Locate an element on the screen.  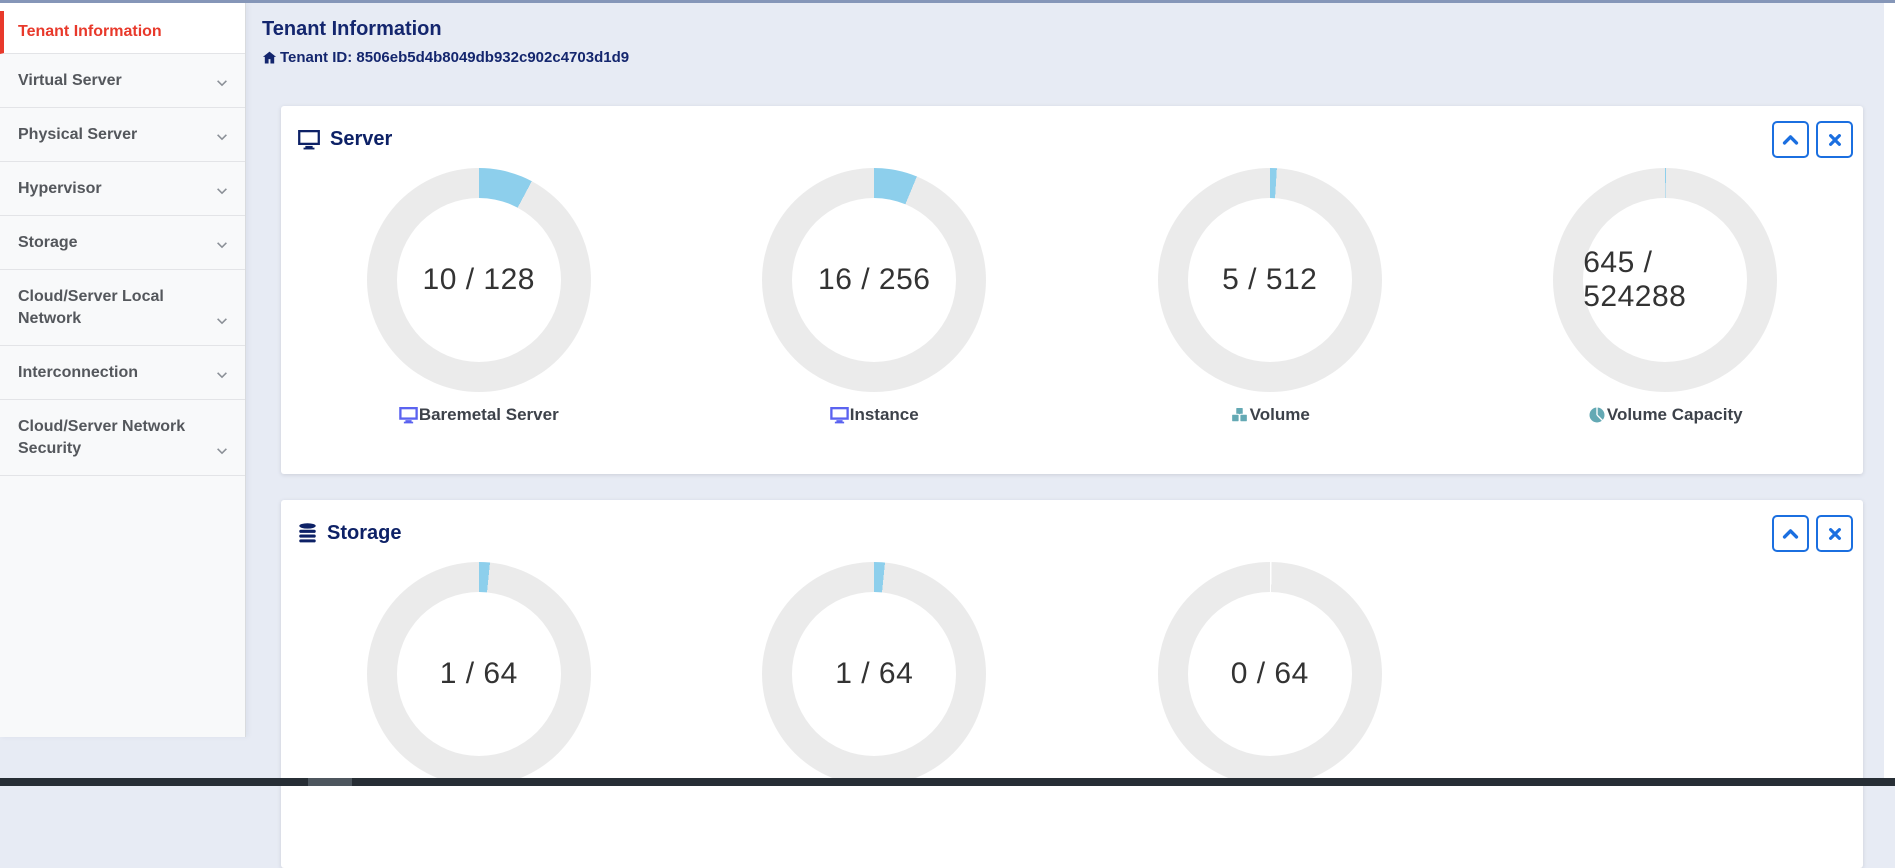
sidebar-item-cloud-server-local-network: Cloud/Server Local Network is located at coordinates (122, 308).